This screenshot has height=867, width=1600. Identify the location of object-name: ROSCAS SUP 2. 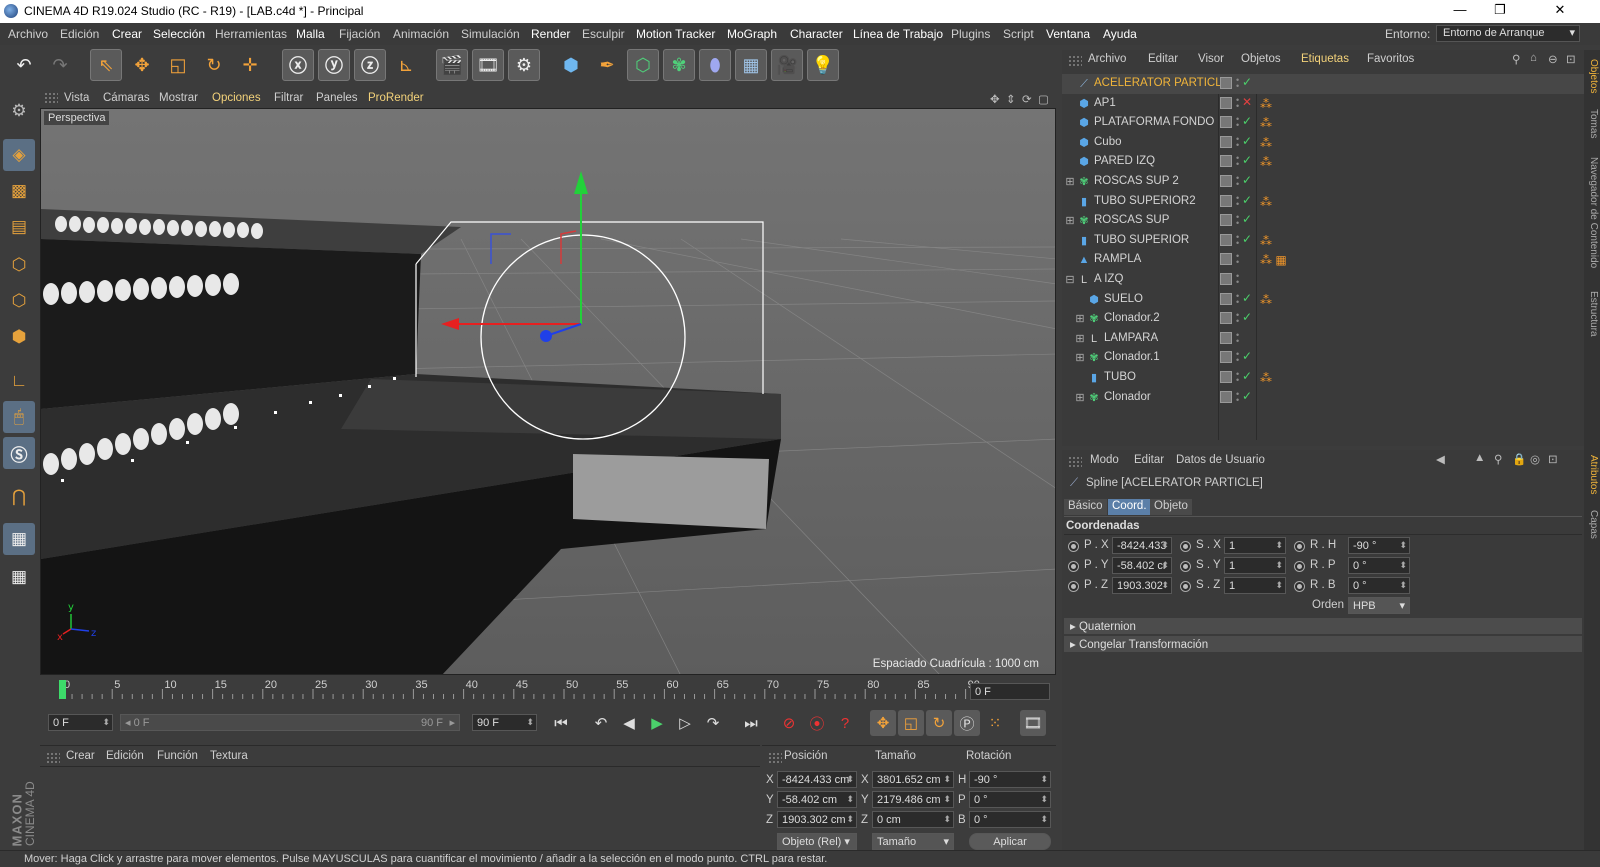
(1136, 181).